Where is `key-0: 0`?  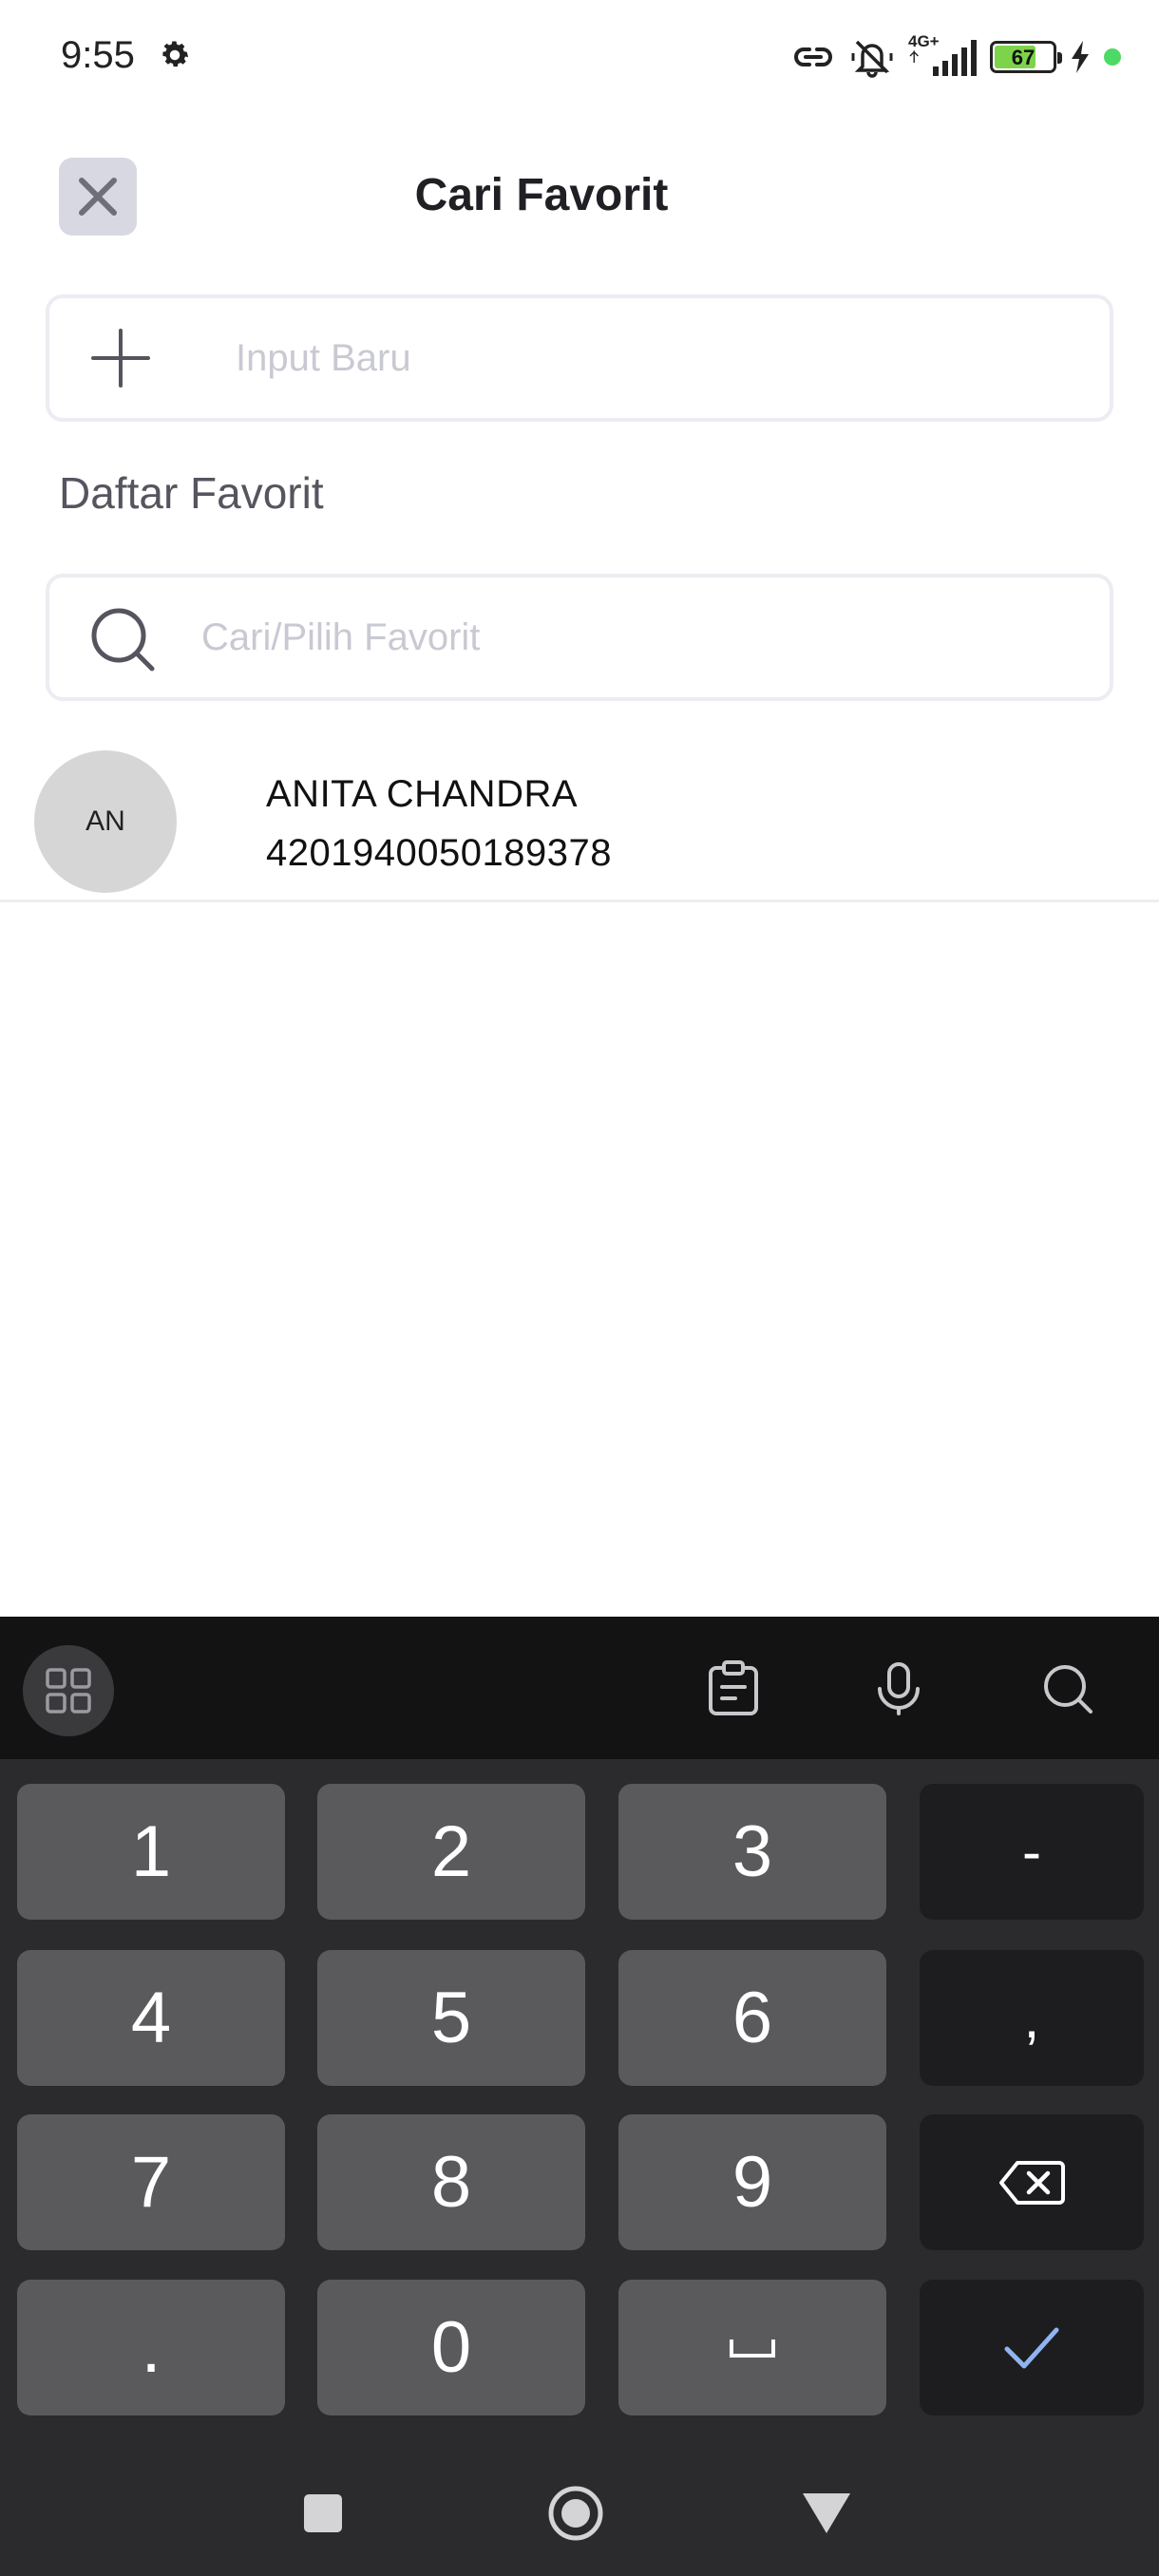 key-0: 0 is located at coordinates (451, 2347).